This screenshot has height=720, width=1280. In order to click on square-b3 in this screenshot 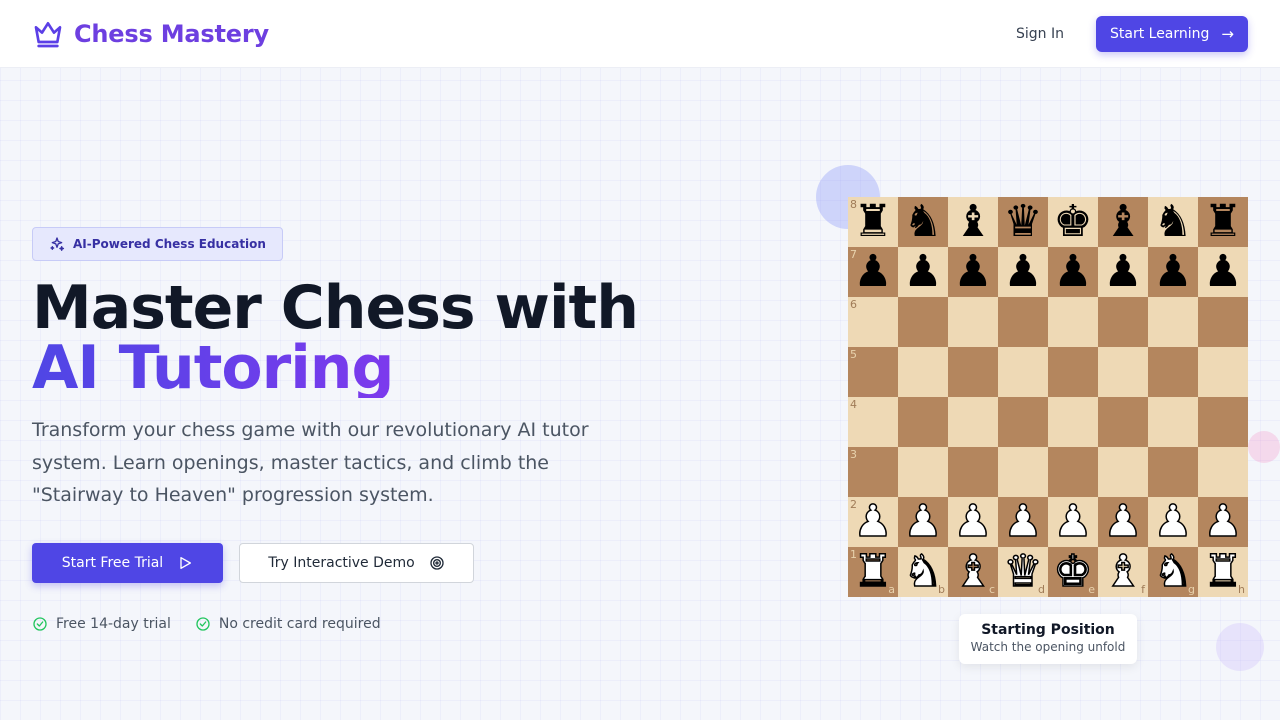, I will do `click(923, 472)`.